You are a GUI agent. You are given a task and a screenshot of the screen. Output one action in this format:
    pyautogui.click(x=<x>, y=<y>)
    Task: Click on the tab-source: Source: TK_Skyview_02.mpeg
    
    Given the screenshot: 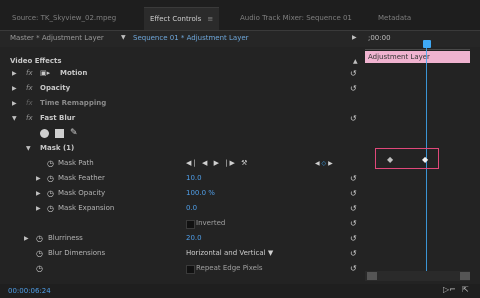 What is the action you would take?
    pyautogui.click(x=64, y=18)
    